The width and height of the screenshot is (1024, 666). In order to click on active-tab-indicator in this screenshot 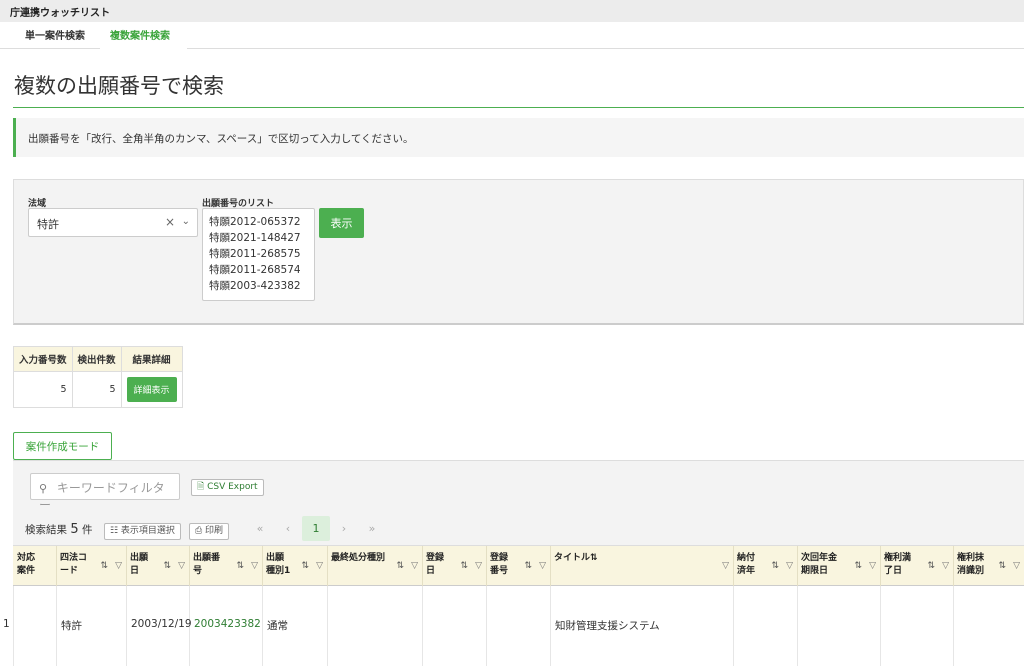, I will do `click(143, 48)`.